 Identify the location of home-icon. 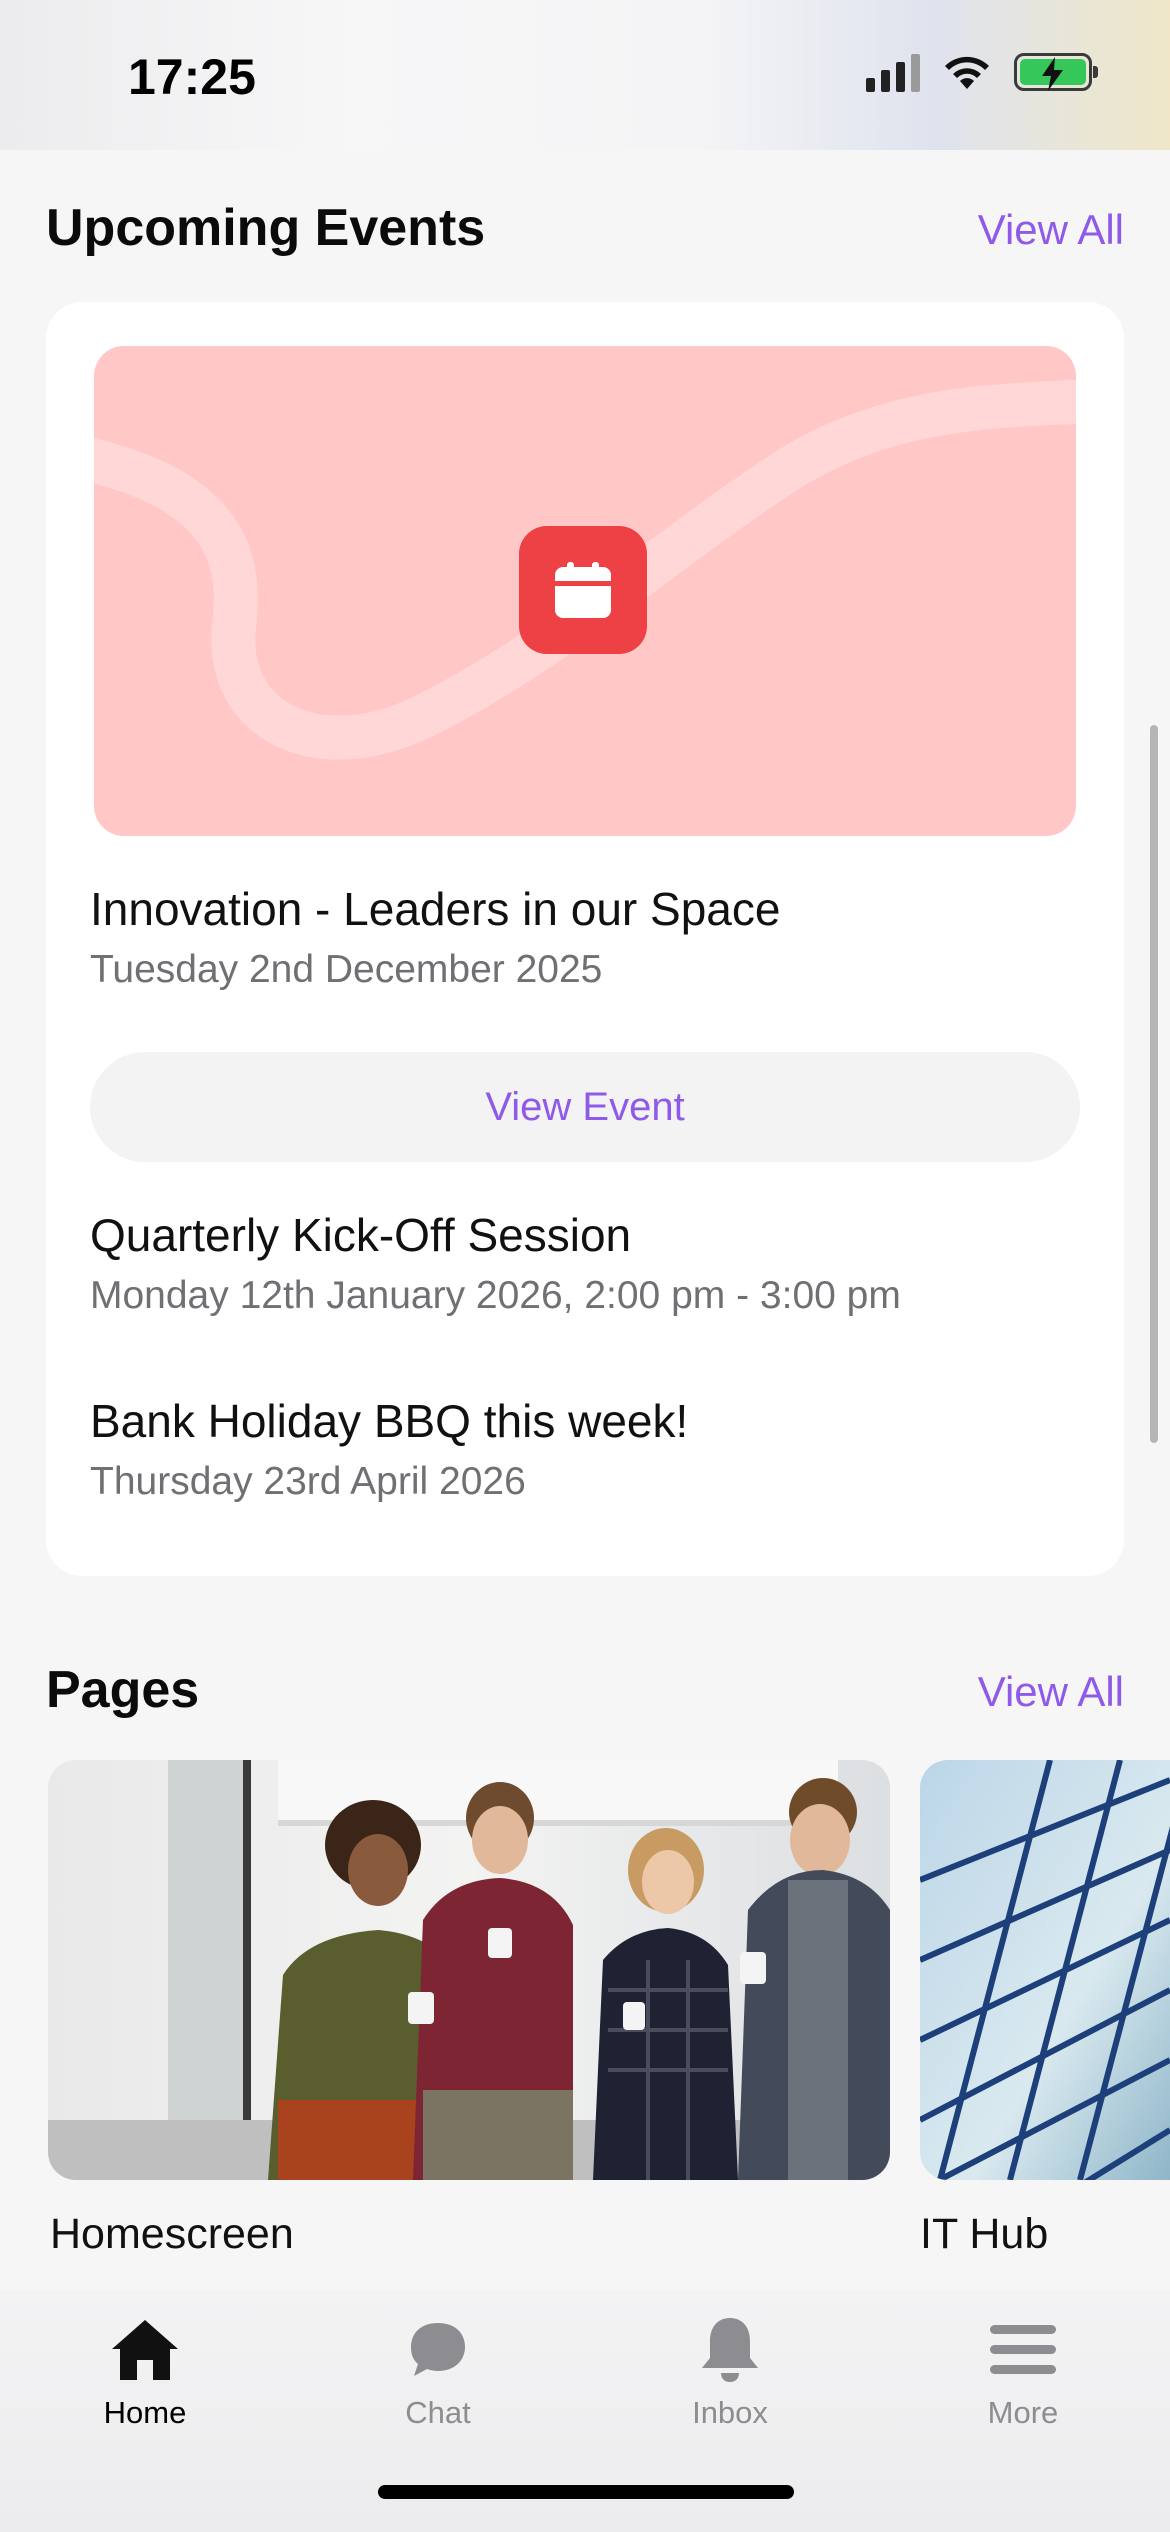
(145, 2350).